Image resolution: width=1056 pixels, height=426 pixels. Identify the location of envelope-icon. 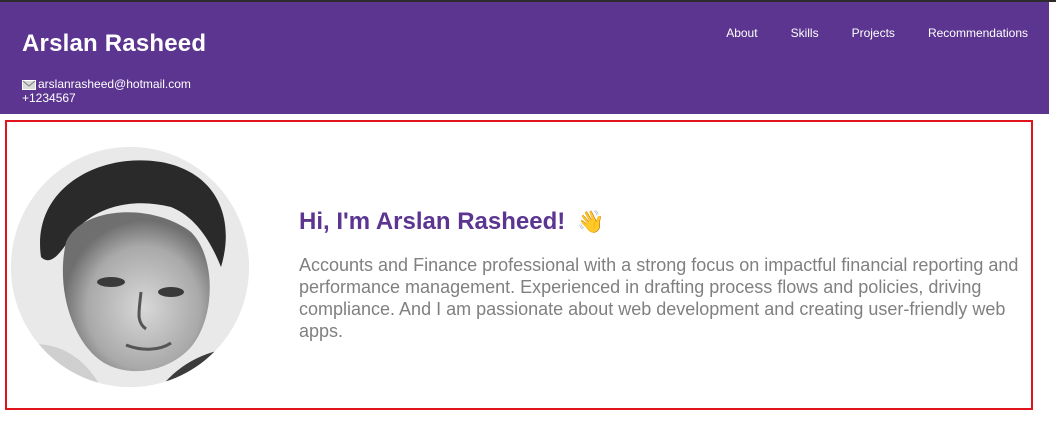
(29, 84).